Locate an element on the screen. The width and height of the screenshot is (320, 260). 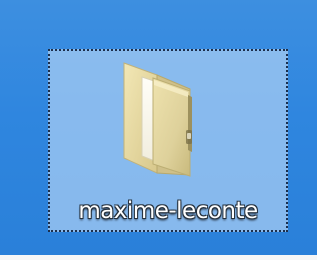
folder-icon is located at coordinates (157, 119).